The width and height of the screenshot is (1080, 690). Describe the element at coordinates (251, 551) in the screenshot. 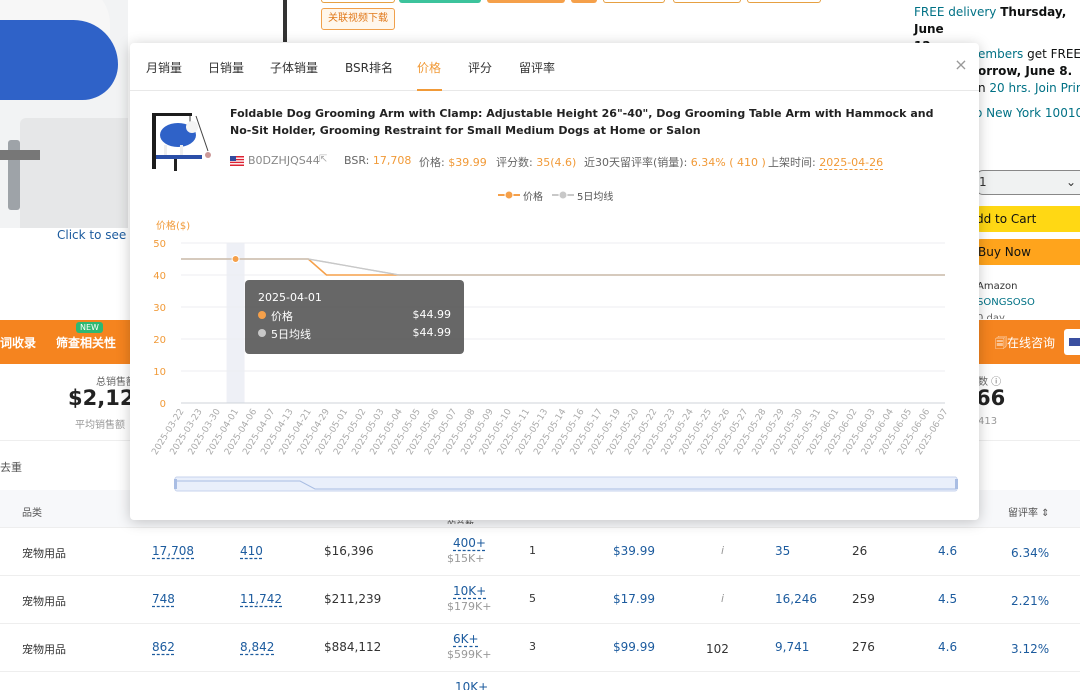

I see `cell-units: 410` at that location.